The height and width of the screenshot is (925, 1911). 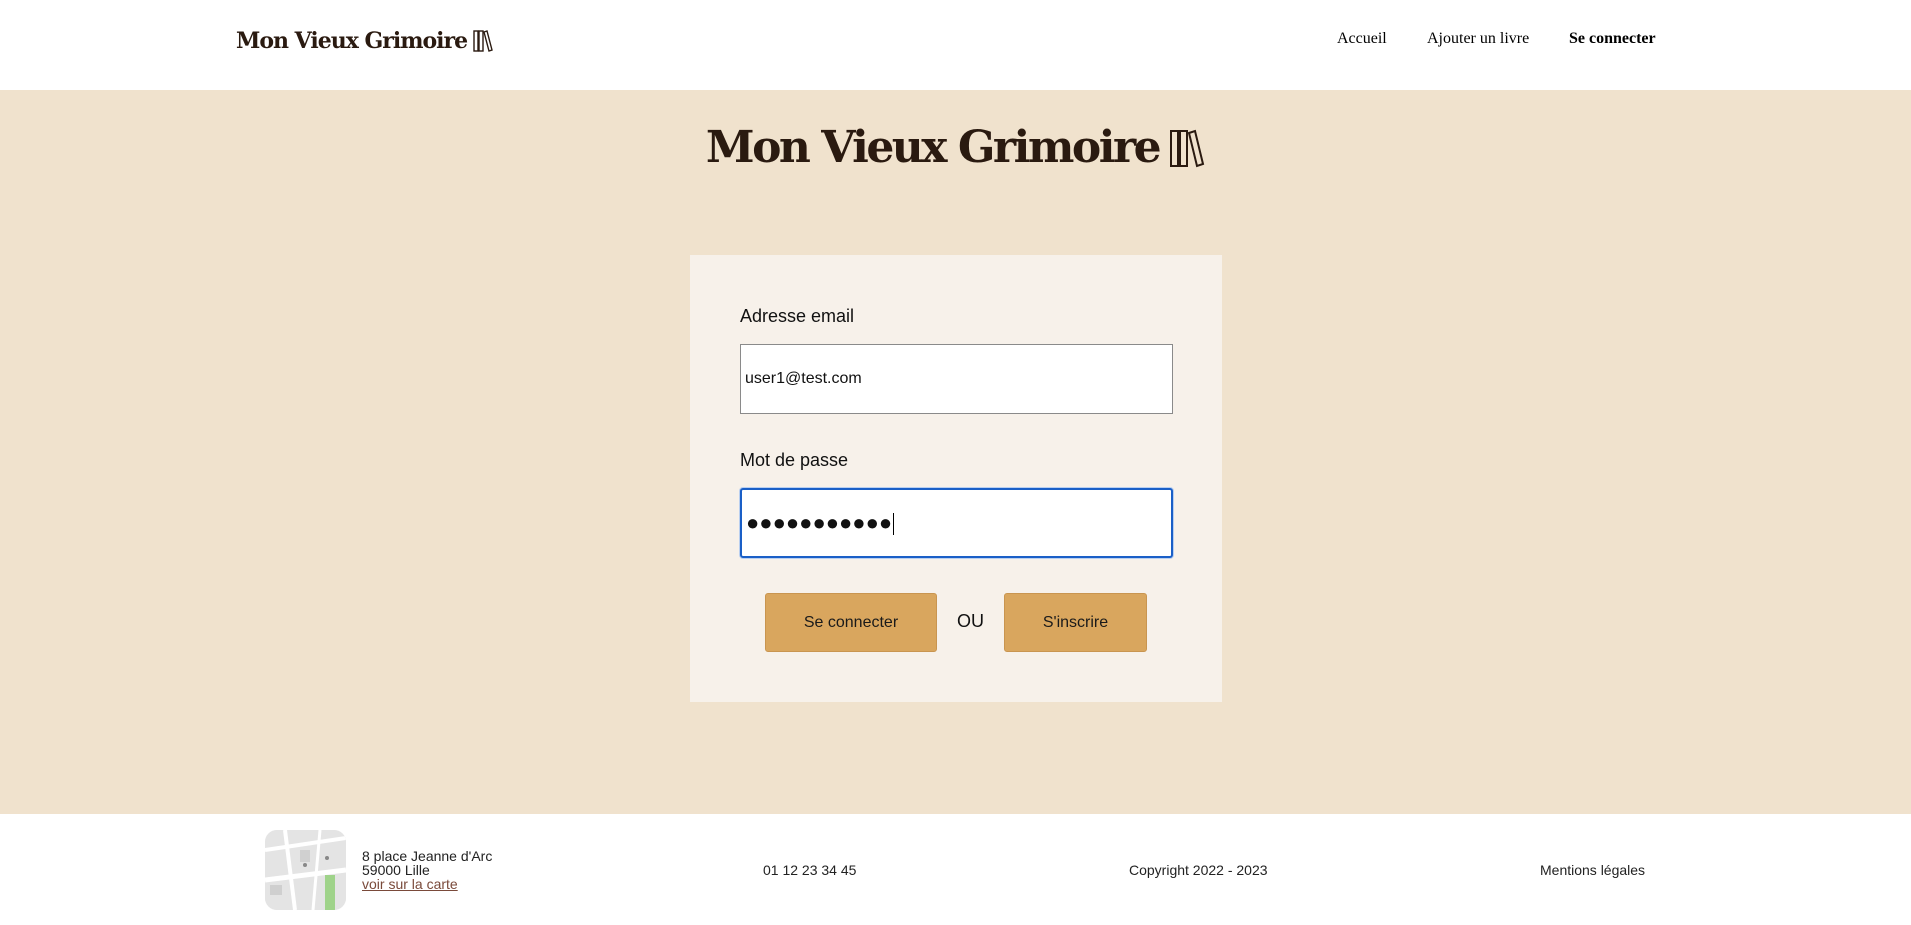 I want to click on email-label: Adresse email, so click(x=797, y=316).